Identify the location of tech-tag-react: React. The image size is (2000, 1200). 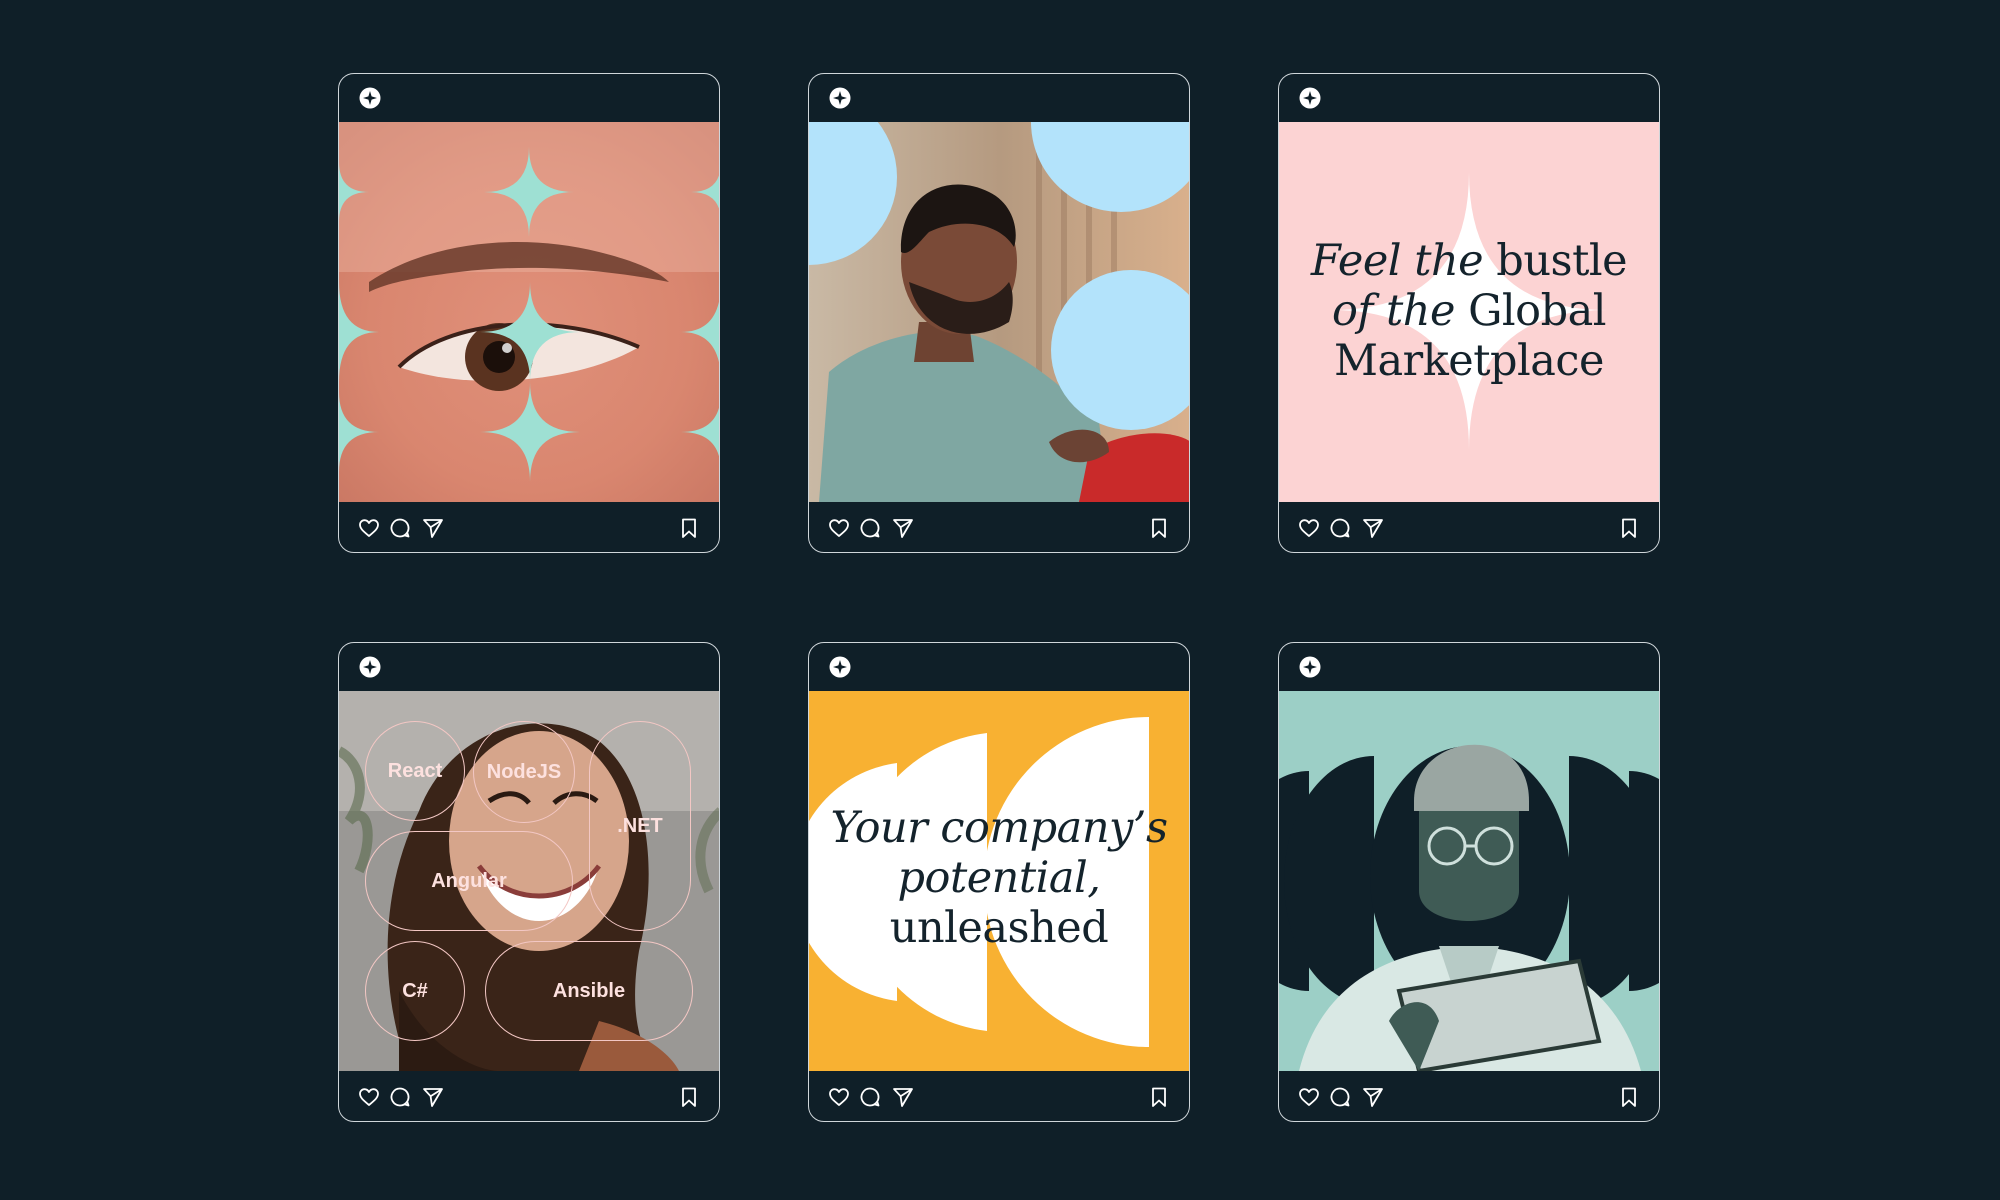
(415, 771).